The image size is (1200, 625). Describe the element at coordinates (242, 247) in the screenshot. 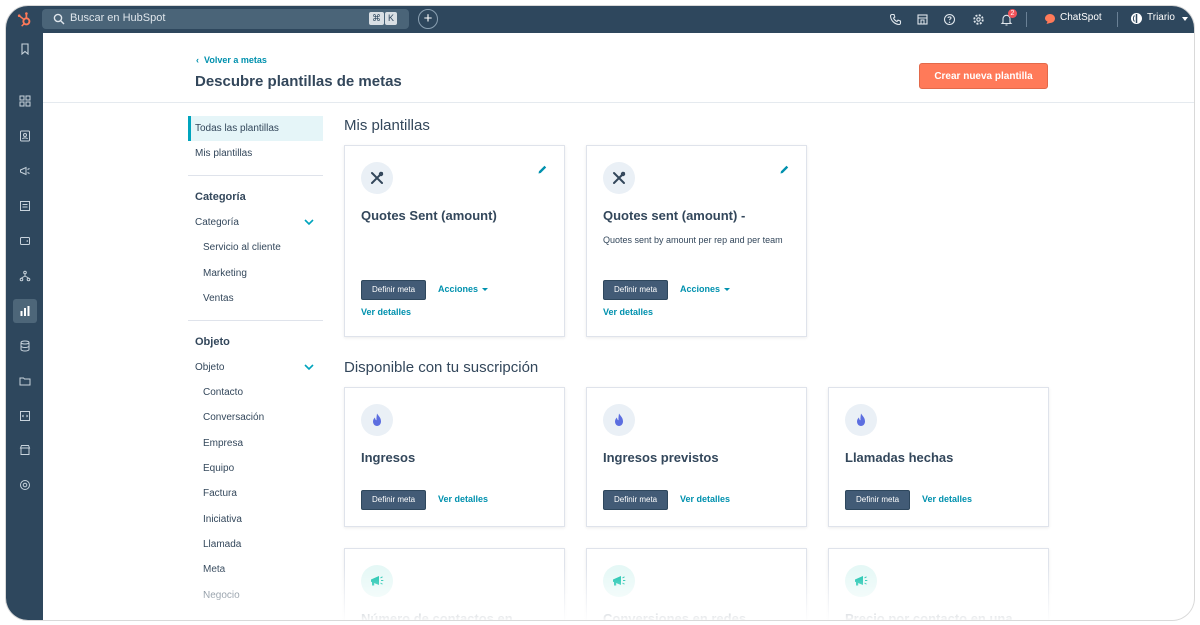

I see `filter-option: Servicio al cliente` at that location.